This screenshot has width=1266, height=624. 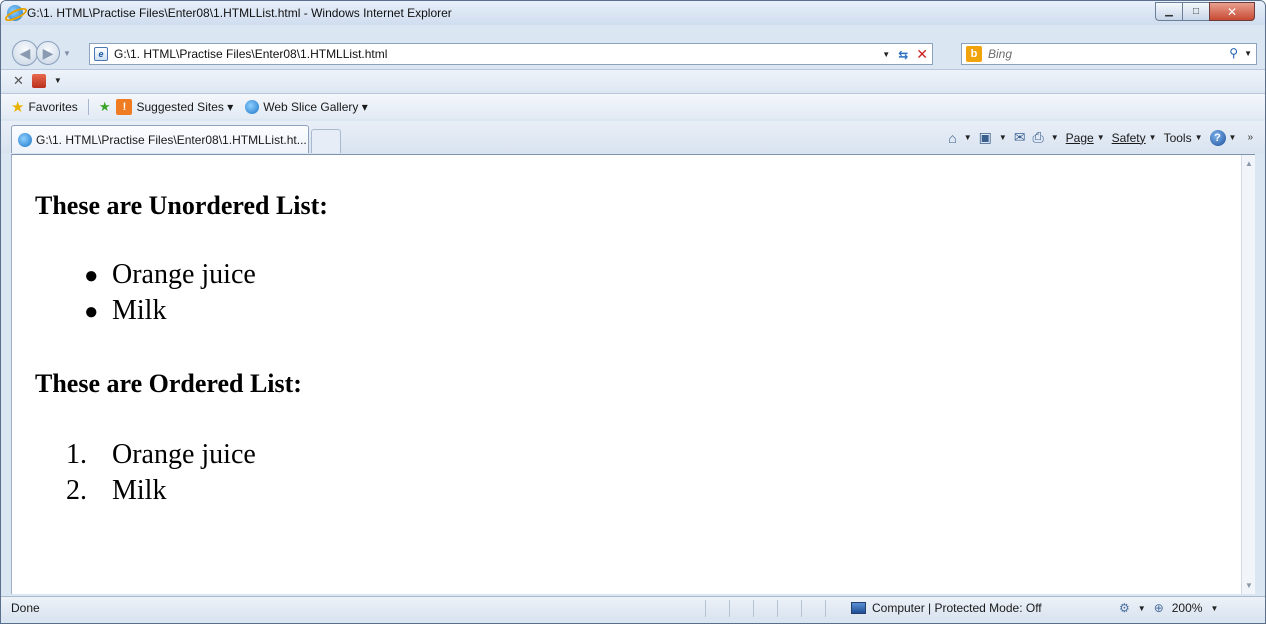 I want to click on minimize-button: ▁, so click(x=1168, y=11).